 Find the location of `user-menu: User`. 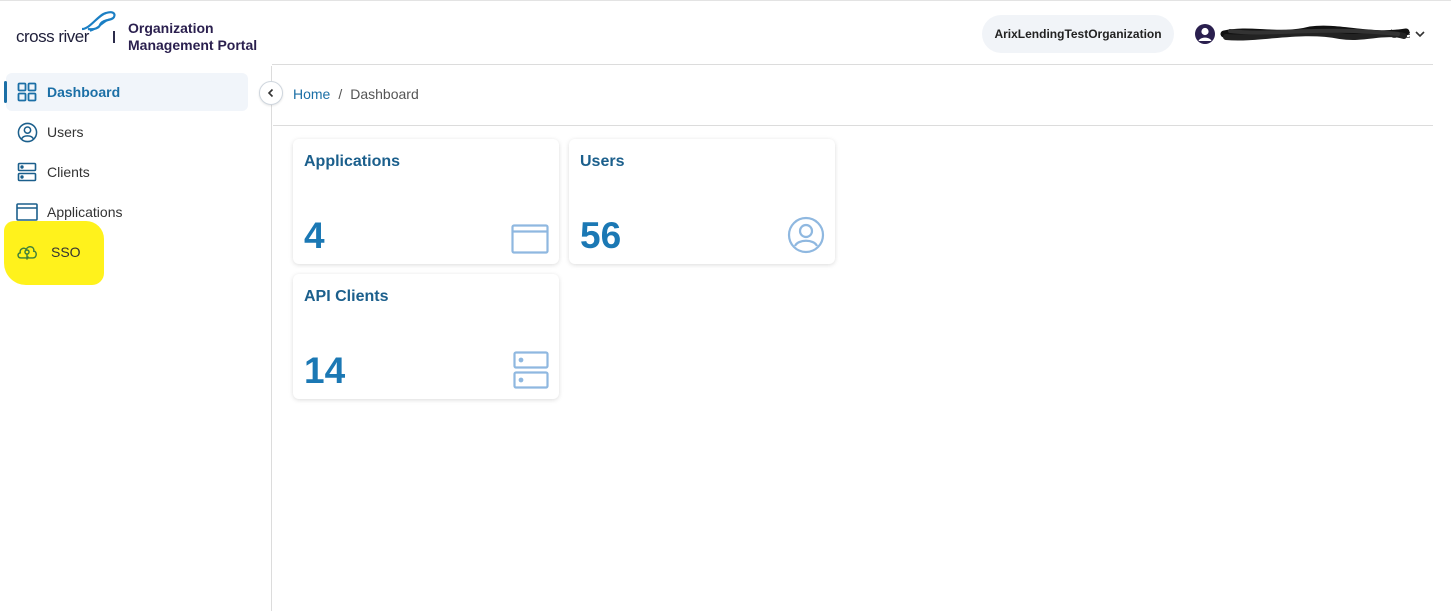

user-menu: User is located at coordinates (1310, 34).